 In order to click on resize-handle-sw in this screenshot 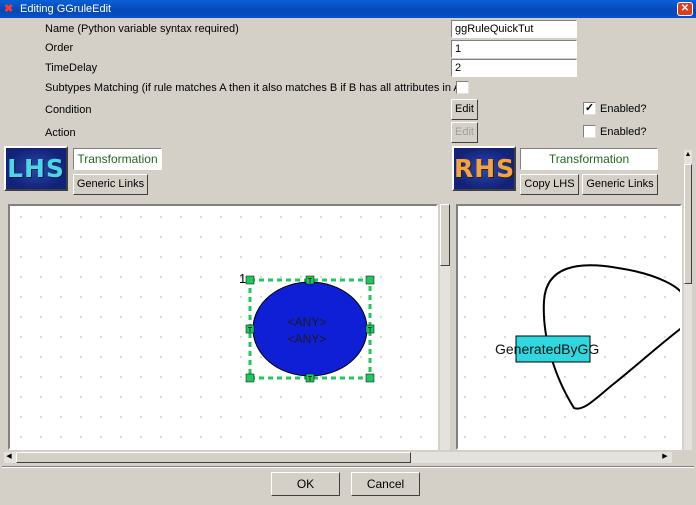, I will do `click(250, 378)`.